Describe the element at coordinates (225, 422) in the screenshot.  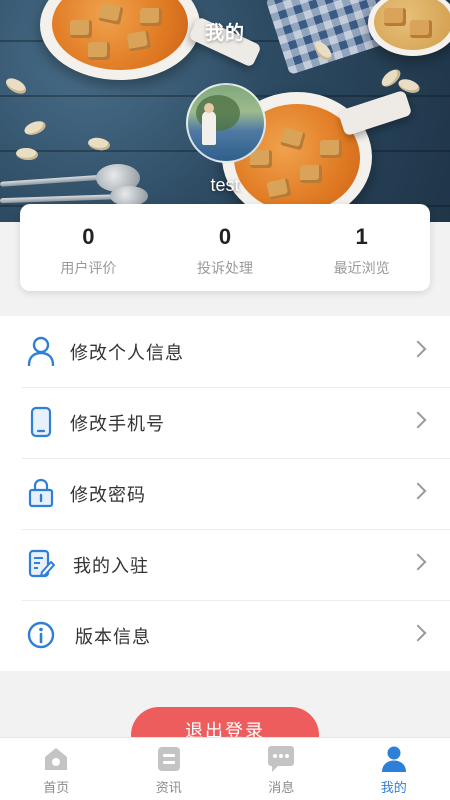
I see `menu-item-change-phone: 修改手机号` at that location.